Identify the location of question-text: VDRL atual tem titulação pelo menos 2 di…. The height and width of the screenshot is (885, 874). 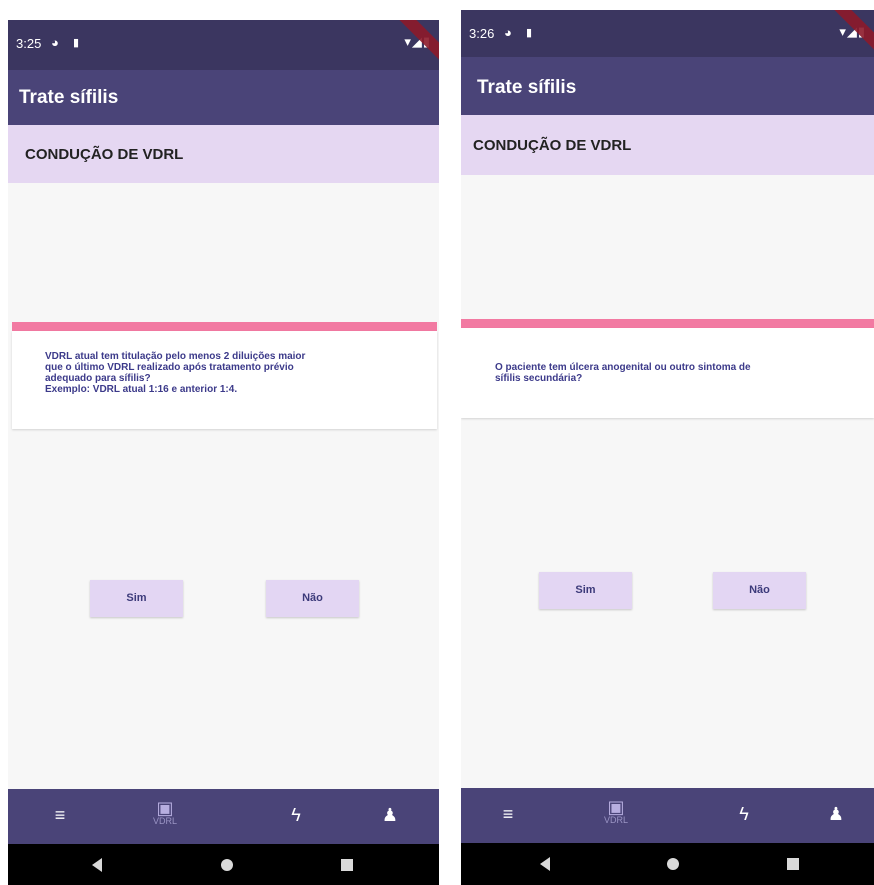
(175, 373).